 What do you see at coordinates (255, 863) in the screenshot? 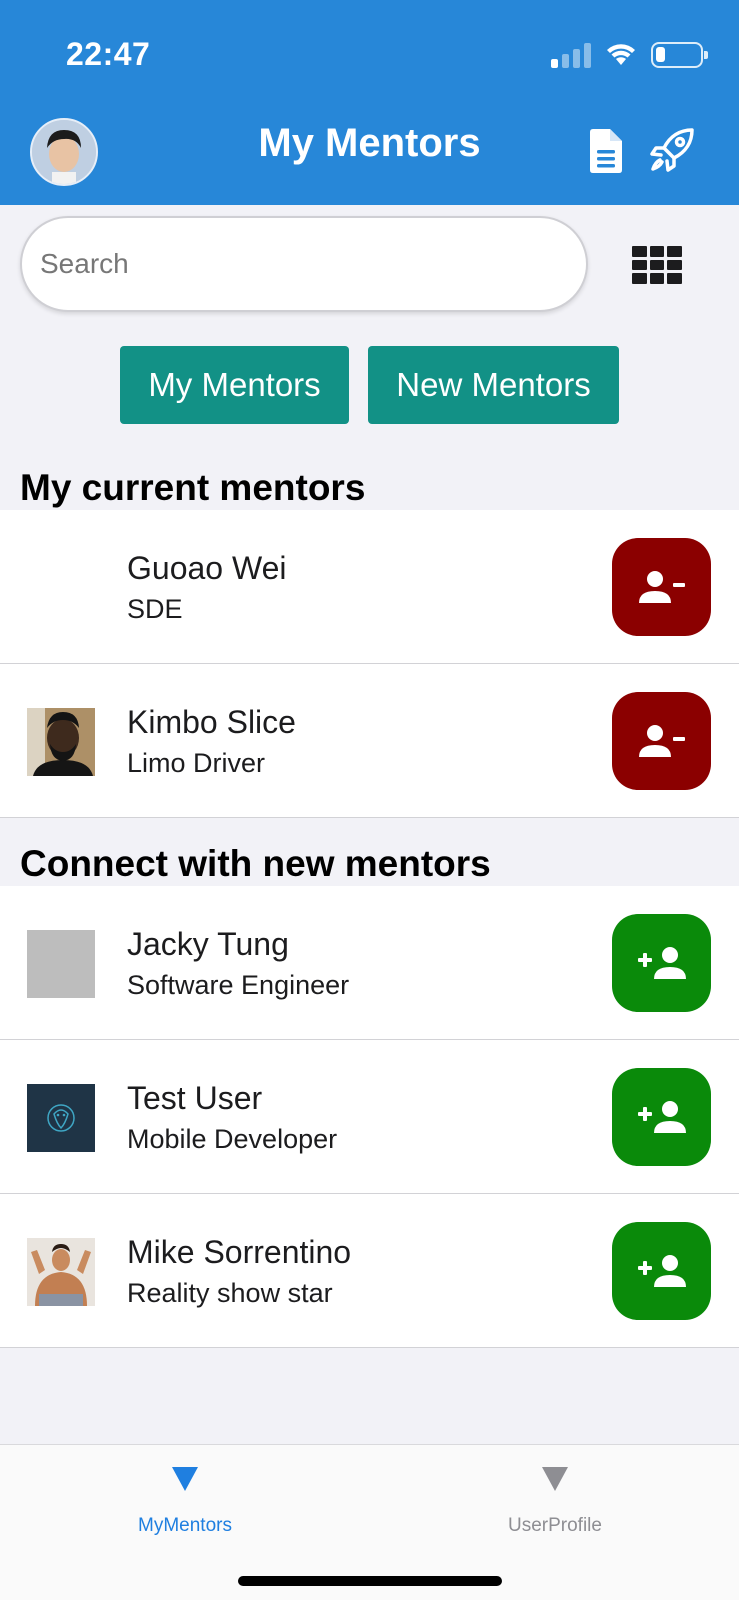
I see `new-mentors-heading: Connect with new mentors` at bounding box center [255, 863].